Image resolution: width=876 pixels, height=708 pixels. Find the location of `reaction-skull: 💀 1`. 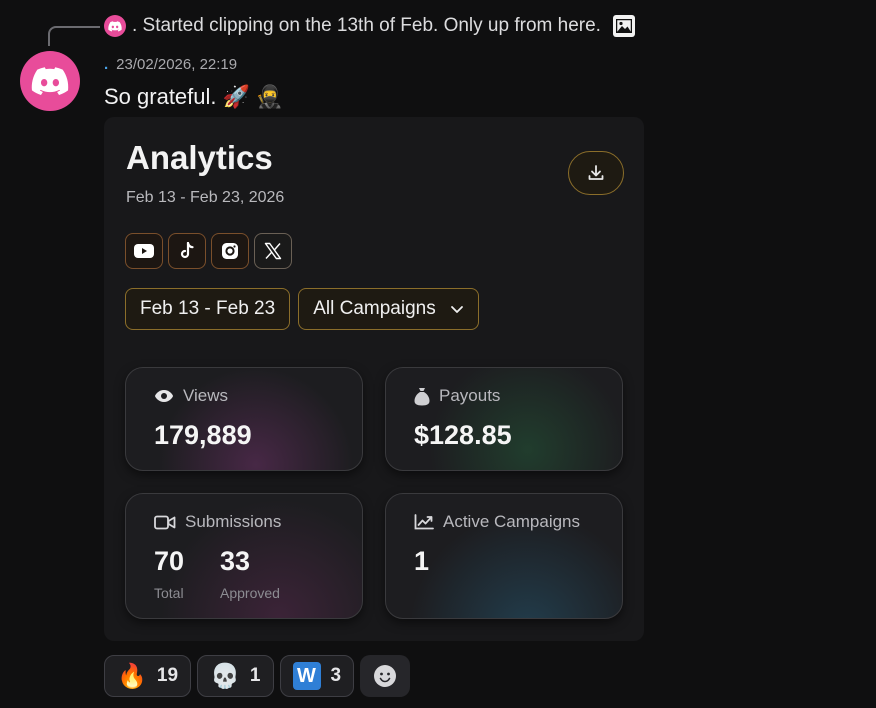

reaction-skull: 💀 1 is located at coordinates (235, 676).